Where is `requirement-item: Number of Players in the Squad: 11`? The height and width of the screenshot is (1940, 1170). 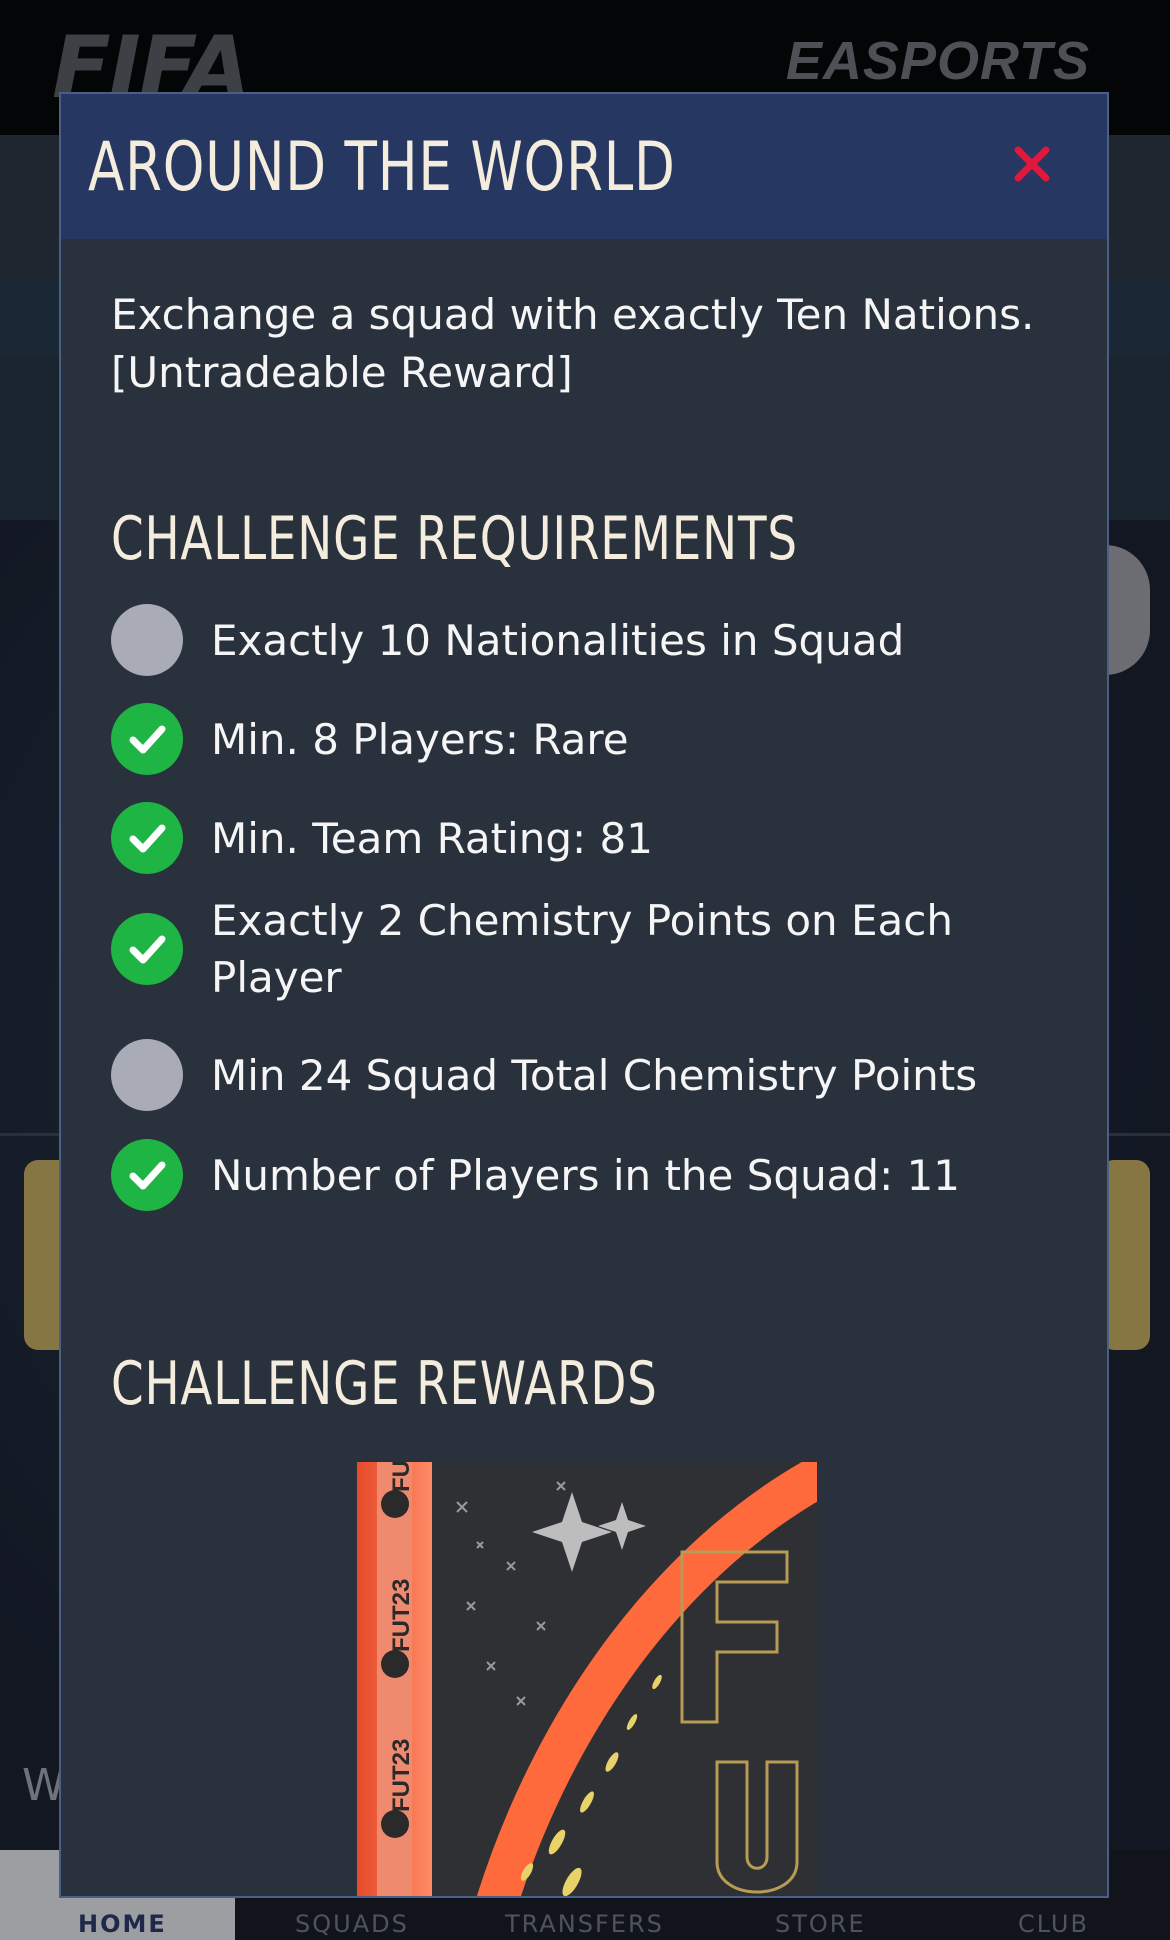
requirement-item: Number of Players in the Squad: 11 is located at coordinates (591, 1175).